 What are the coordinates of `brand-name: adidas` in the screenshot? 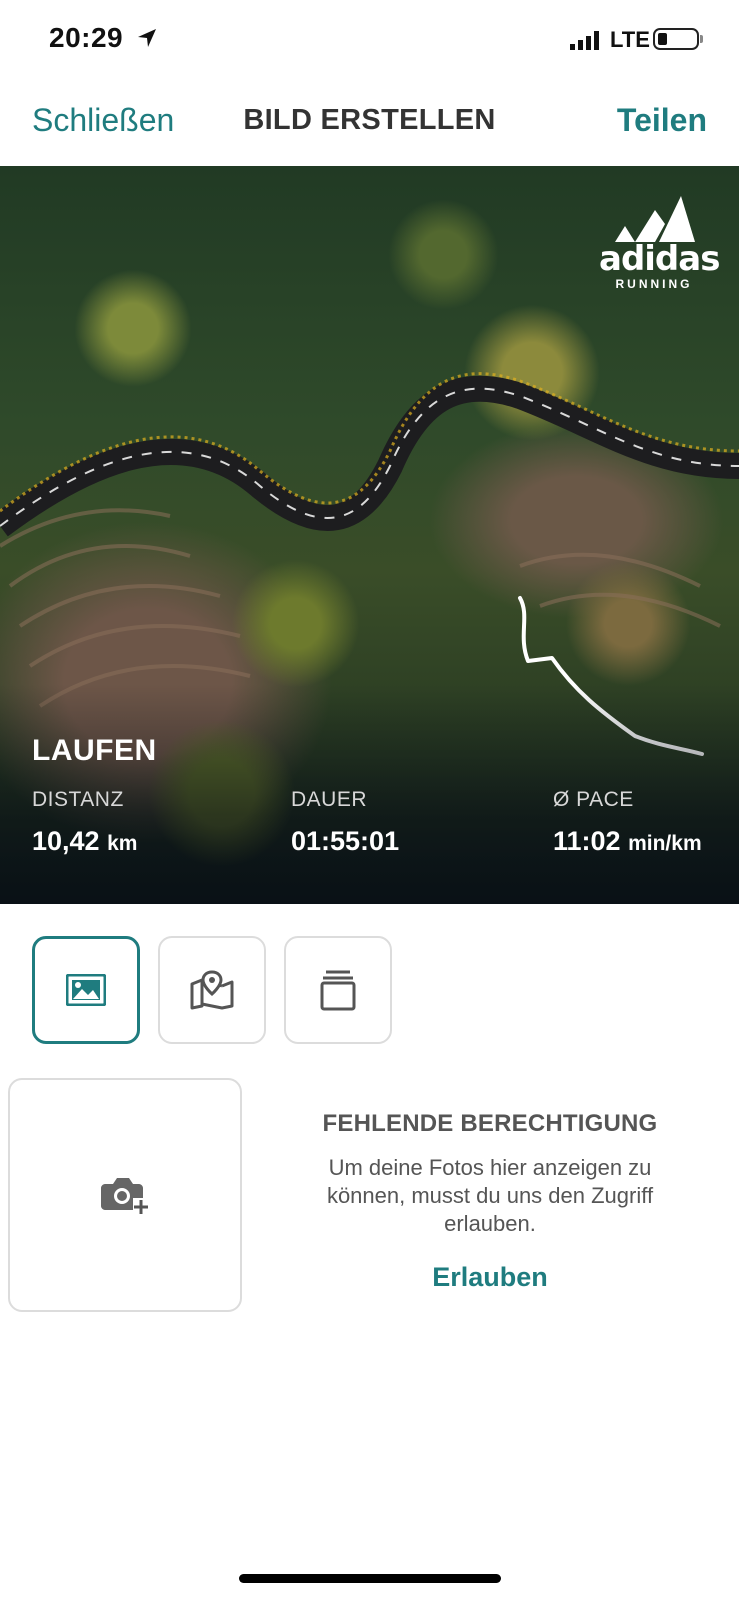 It's located at (659, 259).